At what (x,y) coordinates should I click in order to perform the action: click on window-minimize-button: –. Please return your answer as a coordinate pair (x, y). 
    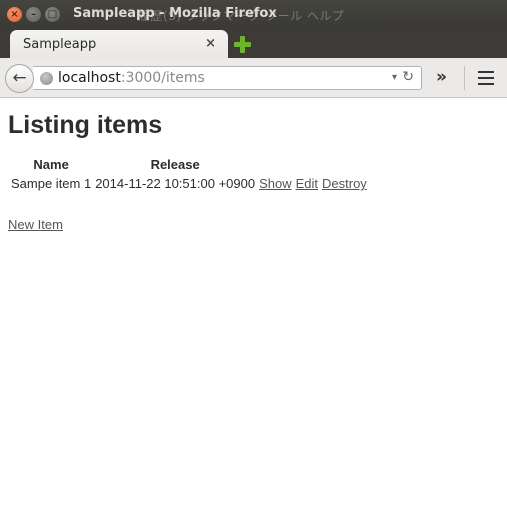
    Looking at the image, I should click on (33, 14).